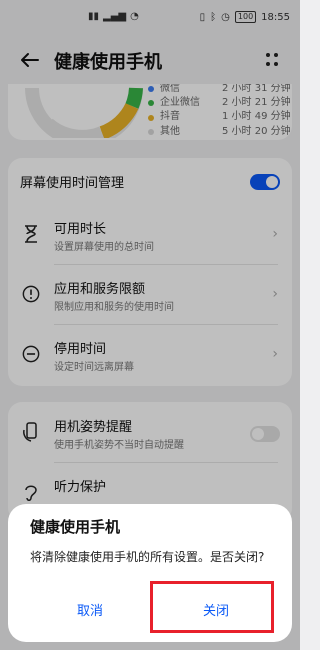 The image size is (320, 650). Describe the element at coordinates (75, 527) in the screenshot. I see `dialog-title: 健康使用手机` at that location.